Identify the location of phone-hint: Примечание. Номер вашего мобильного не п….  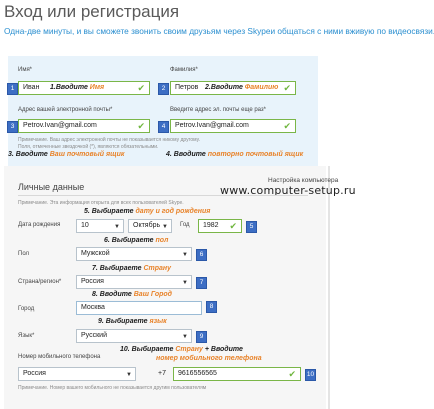
(112, 388).